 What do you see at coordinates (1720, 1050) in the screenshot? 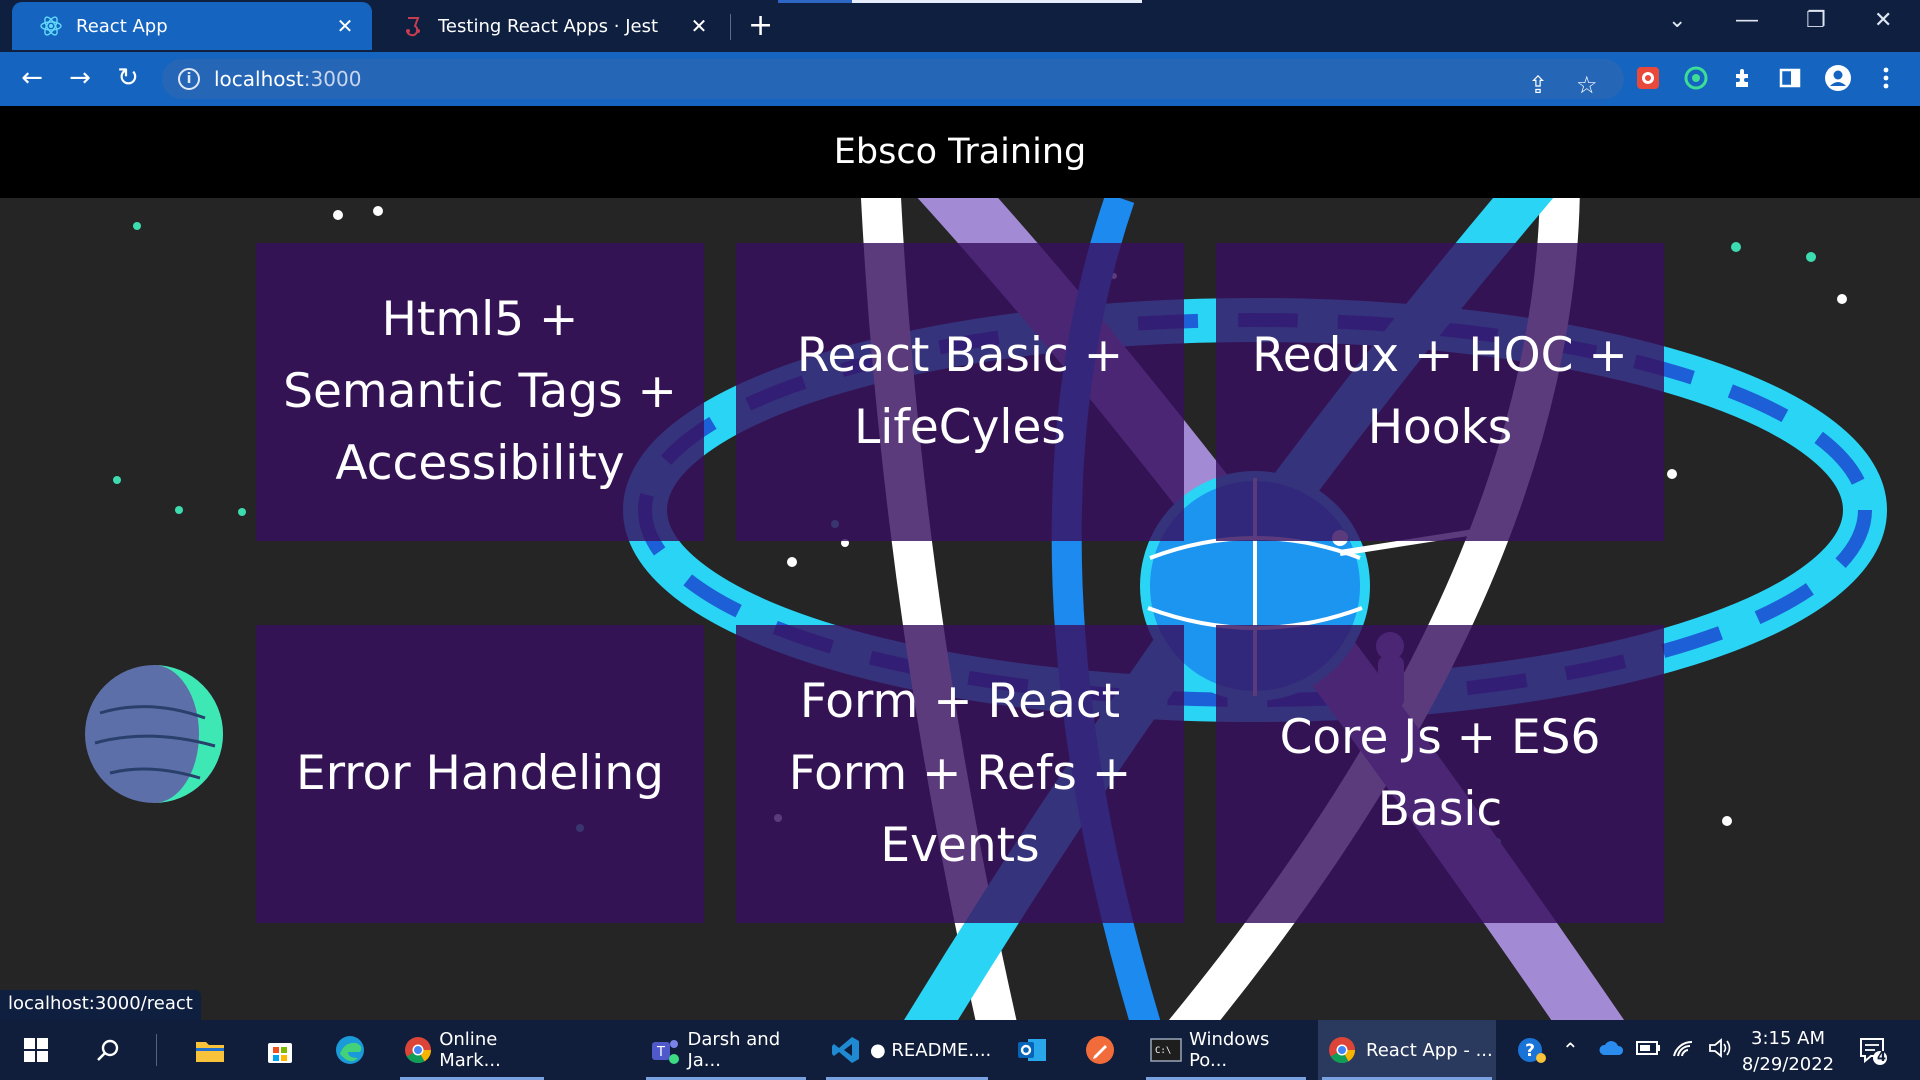
I see `volume-icon` at bounding box center [1720, 1050].